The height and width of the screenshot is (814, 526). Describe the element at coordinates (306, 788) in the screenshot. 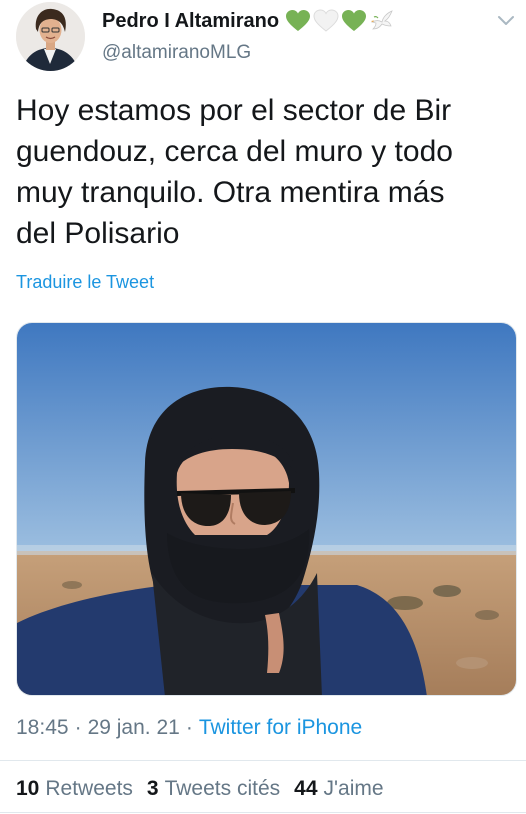

I see `likes-count: 44` at that location.